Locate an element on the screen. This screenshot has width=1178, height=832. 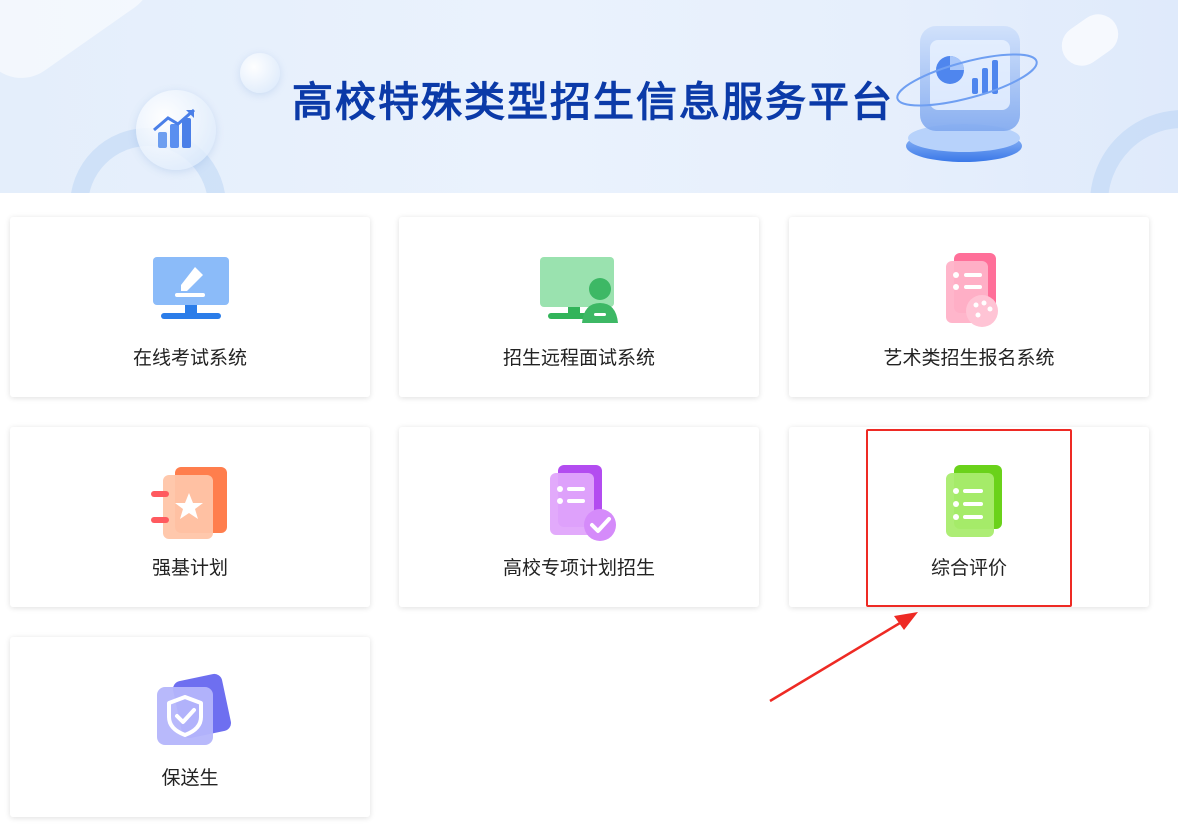
card-art-registration: 艺术类招生报名系统 is located at coordinates (969, 307).